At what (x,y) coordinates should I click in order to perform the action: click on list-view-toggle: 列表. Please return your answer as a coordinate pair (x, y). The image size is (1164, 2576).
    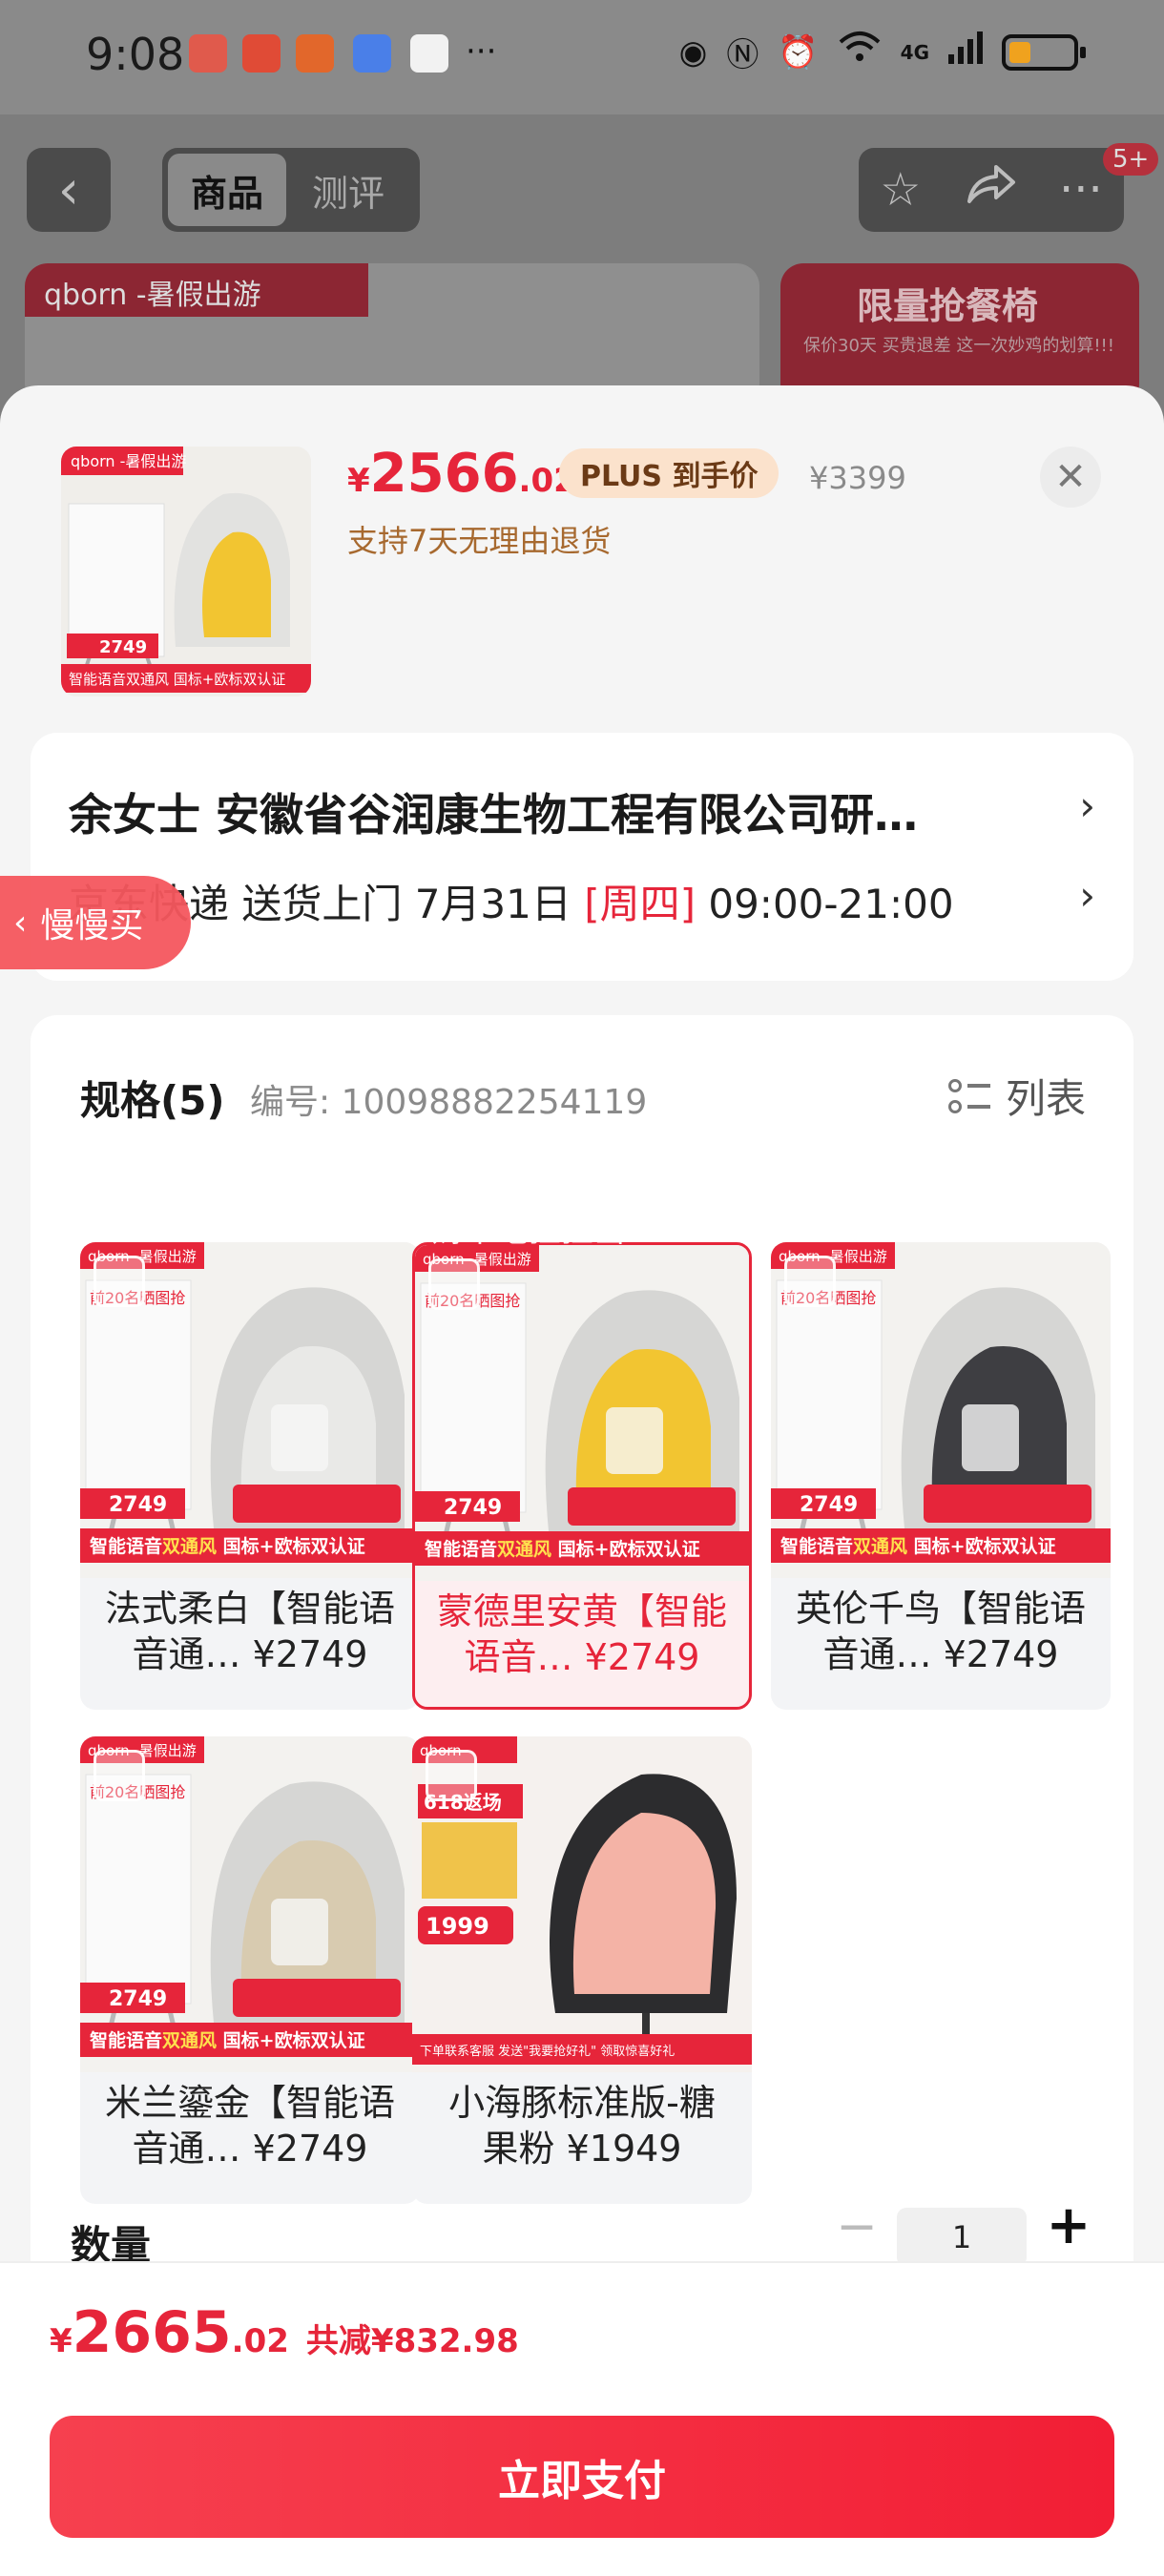
    Looking at the image, I should click on (1017, 1096).